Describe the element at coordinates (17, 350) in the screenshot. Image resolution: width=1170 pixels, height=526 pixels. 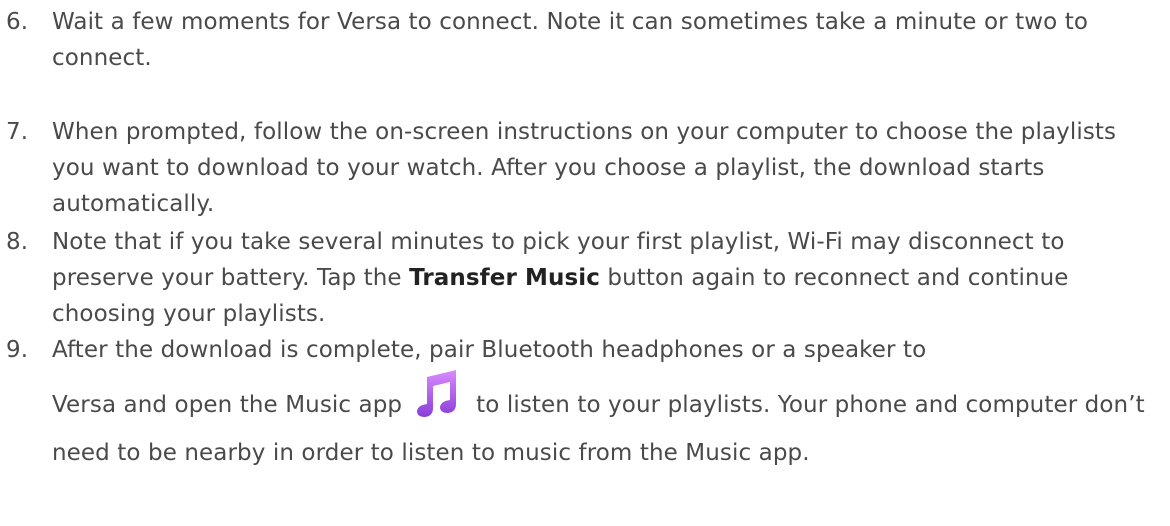
I see `step-number: 9.` at that location.